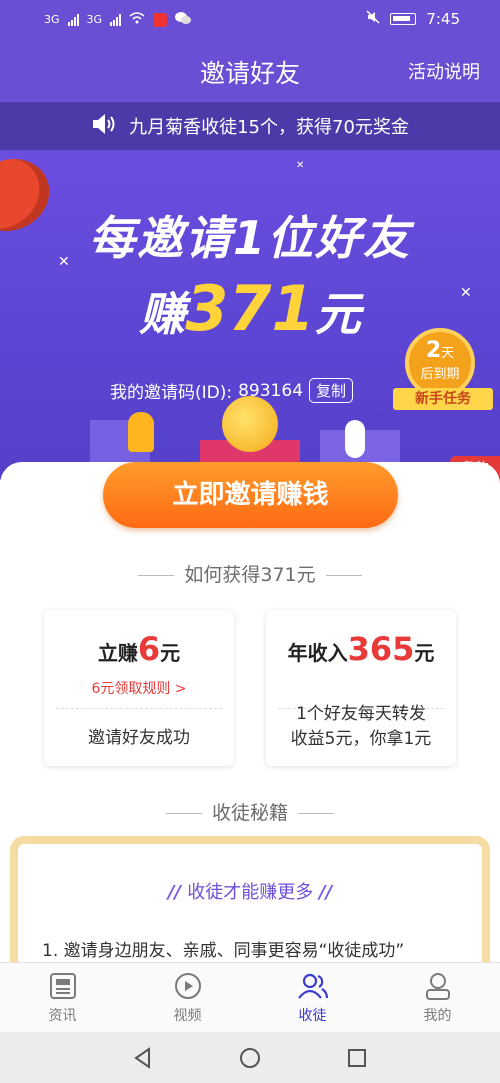  I want to click on secrets-title: 收徒秘籍, so click(249, 813).